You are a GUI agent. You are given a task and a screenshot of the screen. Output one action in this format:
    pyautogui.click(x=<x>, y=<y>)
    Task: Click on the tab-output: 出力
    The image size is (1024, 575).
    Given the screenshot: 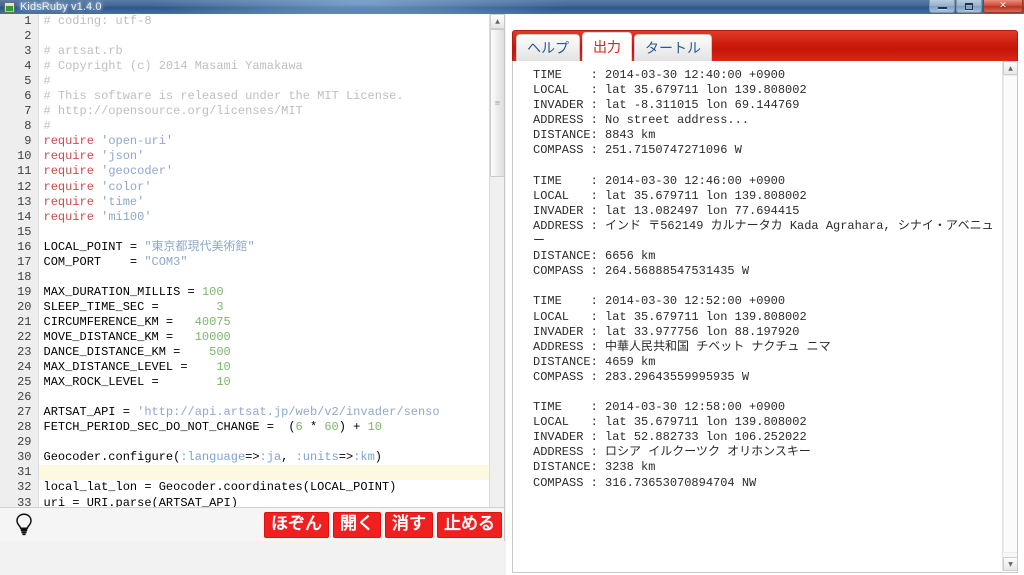 What is the action you would take?
    pyautogui.click(x=607, y=46)
    